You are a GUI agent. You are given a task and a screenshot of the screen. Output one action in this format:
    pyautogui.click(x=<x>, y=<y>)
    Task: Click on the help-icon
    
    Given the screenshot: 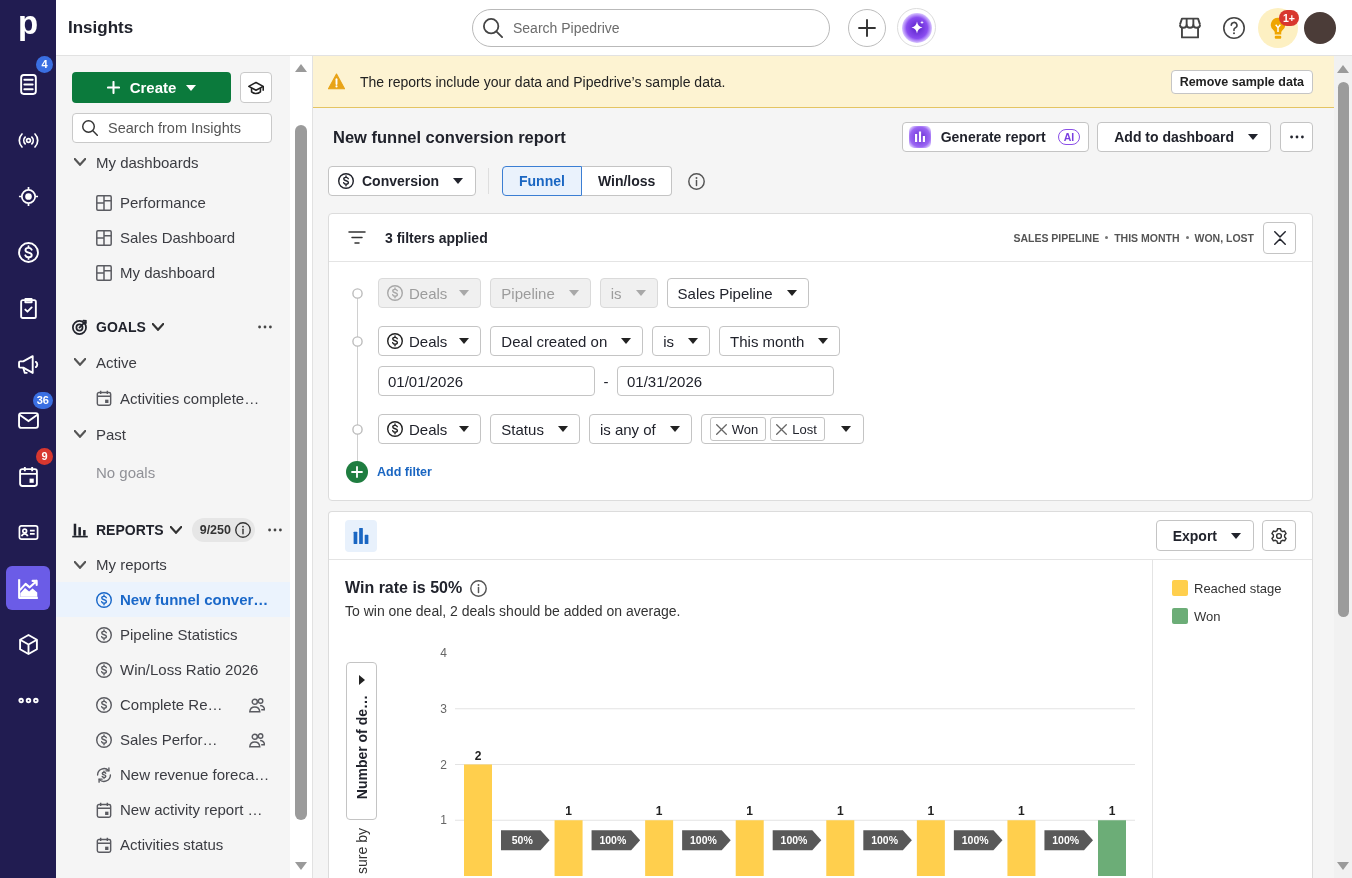 What is the action you would take?
    pyautogui.click(x=1234, y=27)
    